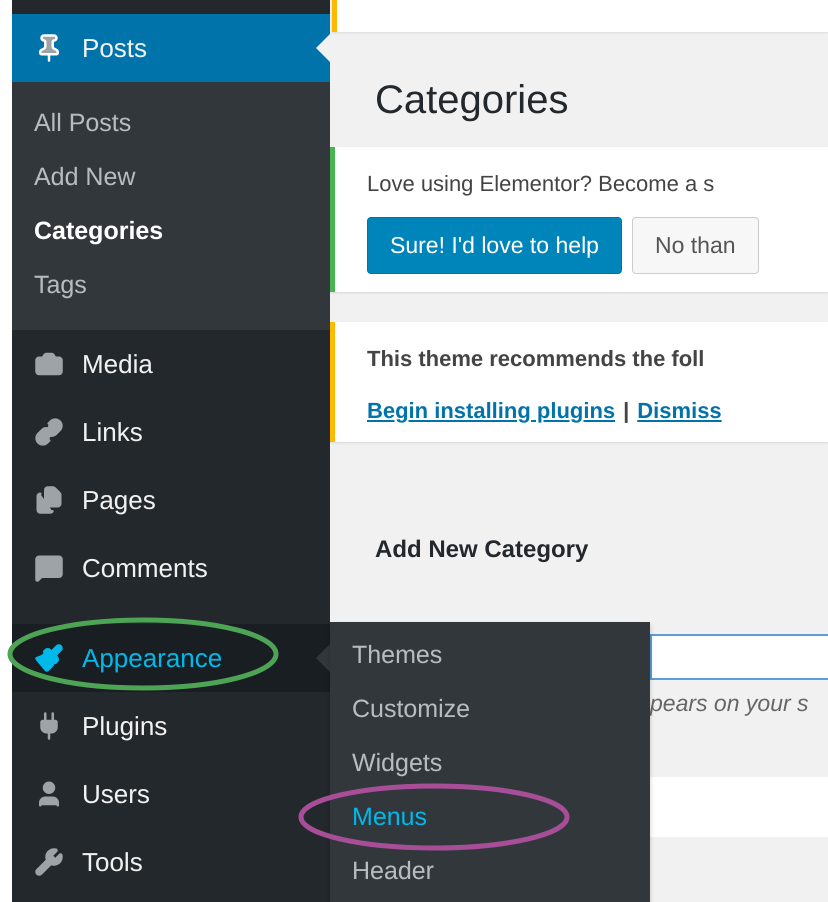 The height and width of the screenshot is (902, 828). I want to click on page-title: Categories, so click(472, 100).